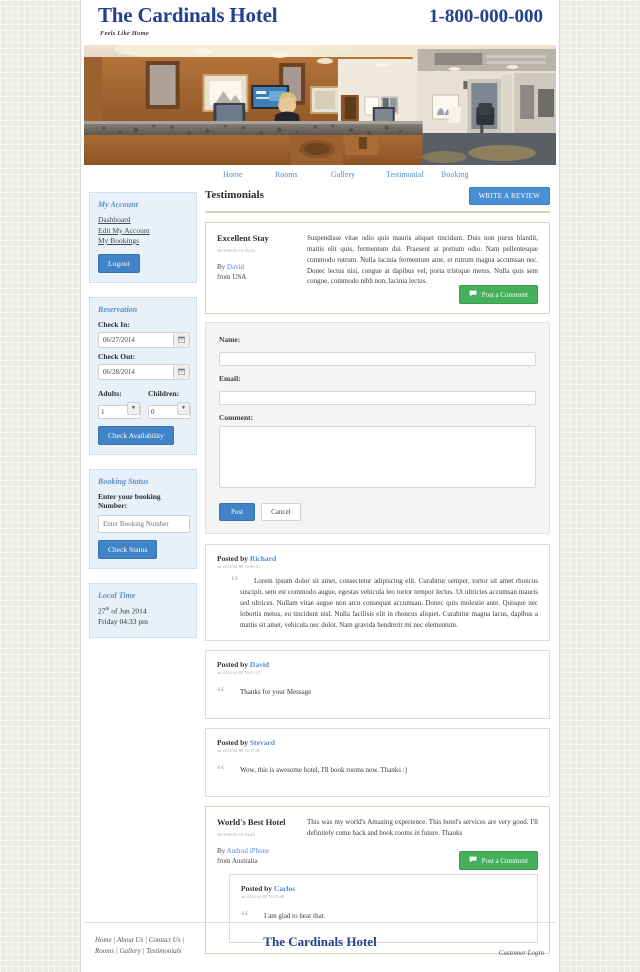 The width and height of the screenshot is (640, 972). I want to click on comment-author-link: David, so click(259, 664).